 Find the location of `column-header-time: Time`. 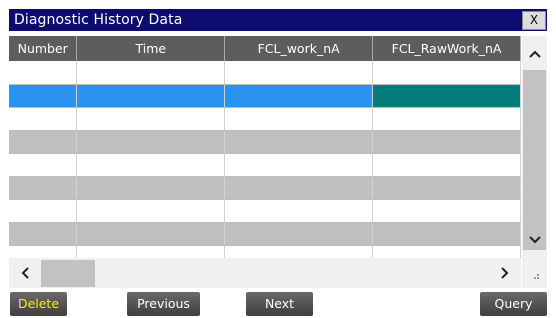

column-header-time: Time is located at coordinates (151, 48).